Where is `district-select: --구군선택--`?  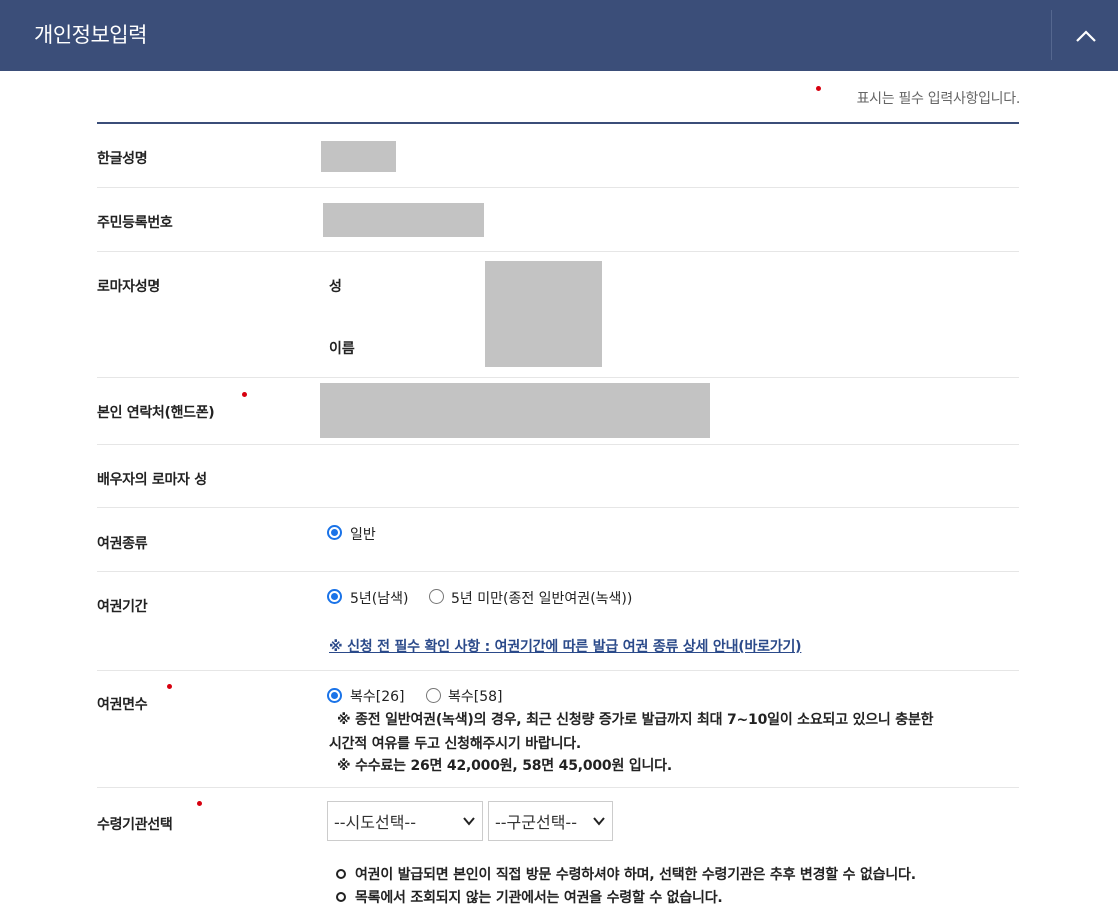
district-select: --구군선택-- is located at coordinates (550, 821).